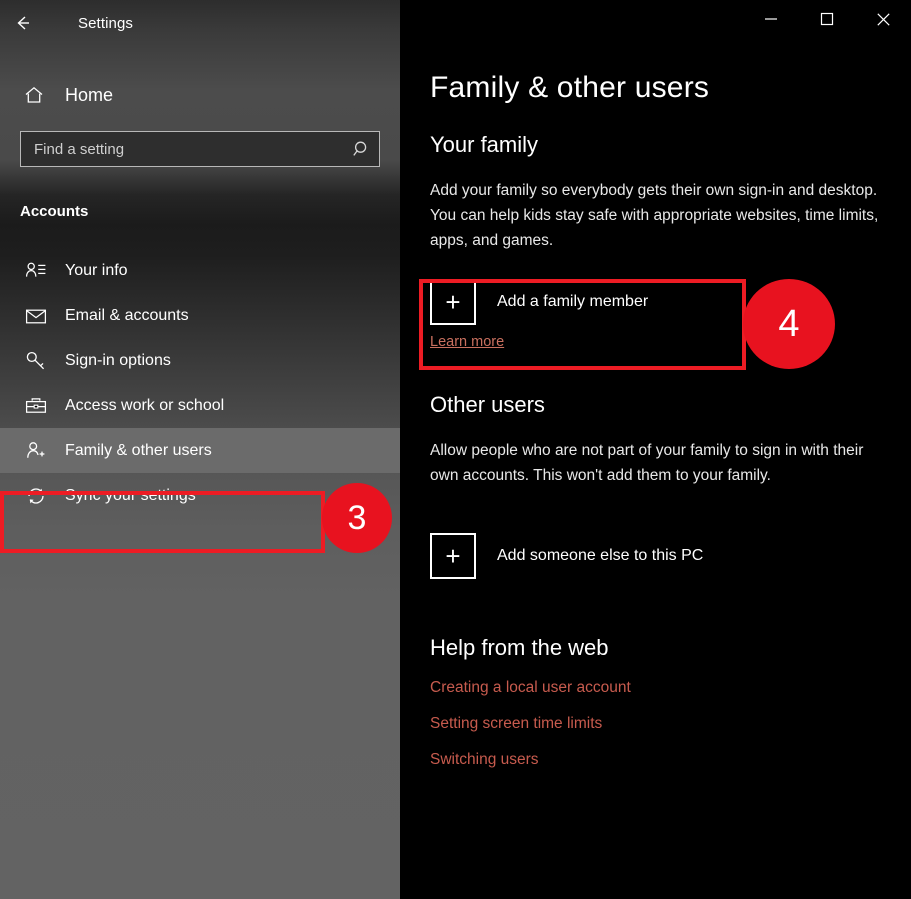 The height and width of the screenshot is (899, 911). I want to click on sidebar-item-label: Sync your settings, so click(130, 495).